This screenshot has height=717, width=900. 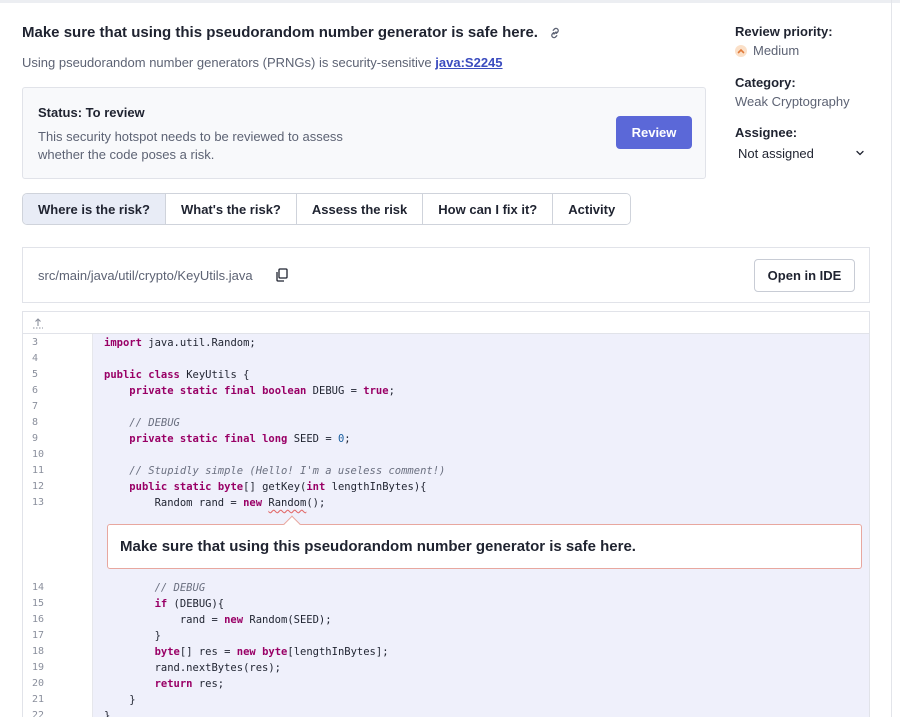 I want to click on code-line: 22}, so click(x=446, y=712).